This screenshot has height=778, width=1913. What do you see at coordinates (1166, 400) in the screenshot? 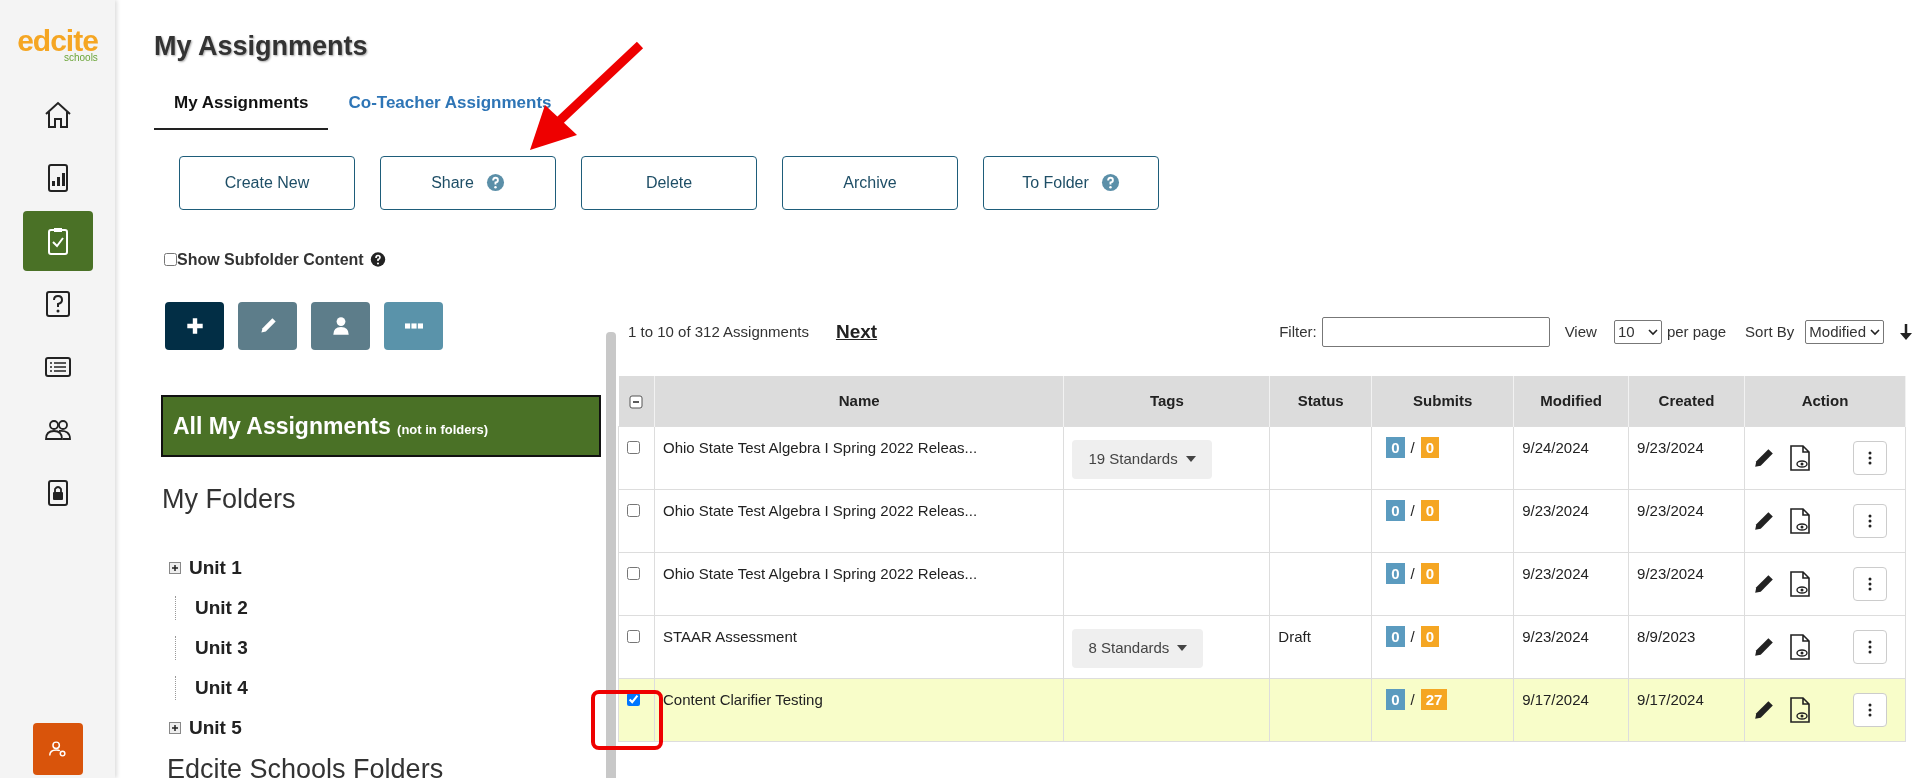
I see `column-header: Tags` at bounding box center [1166, 400].